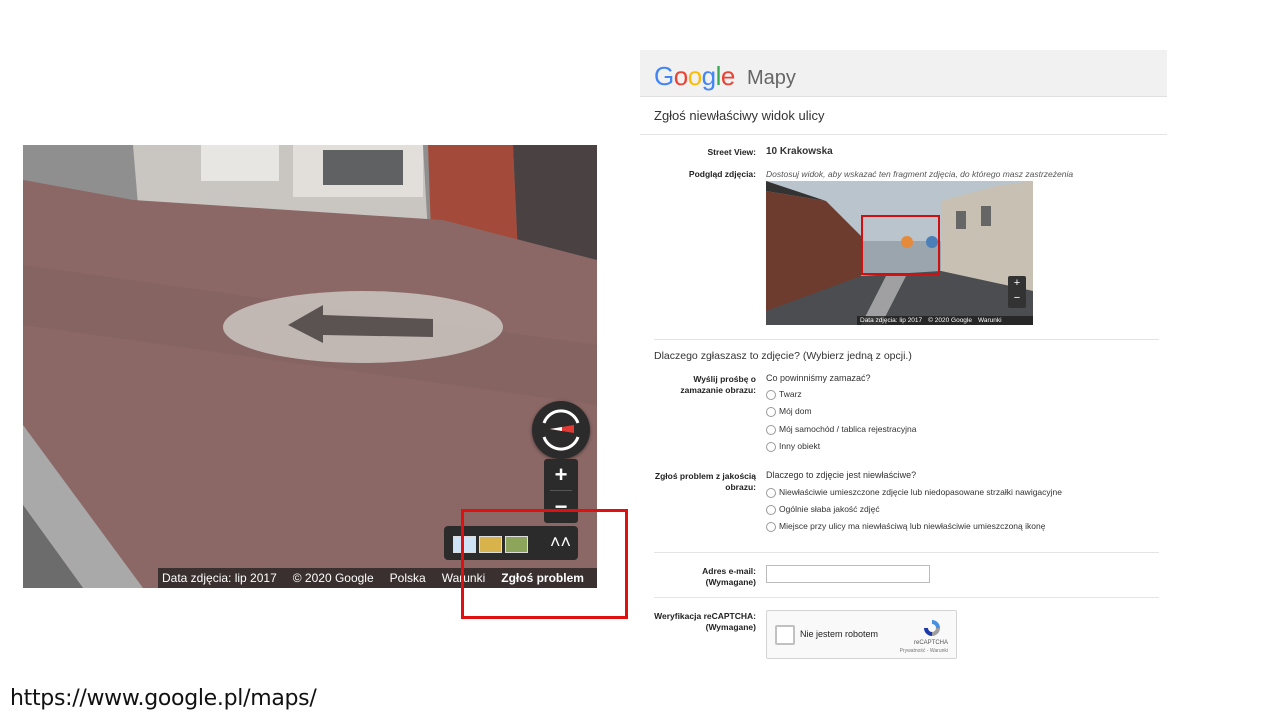 The height and width of the screenshot is (720, 1280). Describe the element at coordinates (800, 446) in the screenshot. I see `option-label: Inny obiekt` at that location.